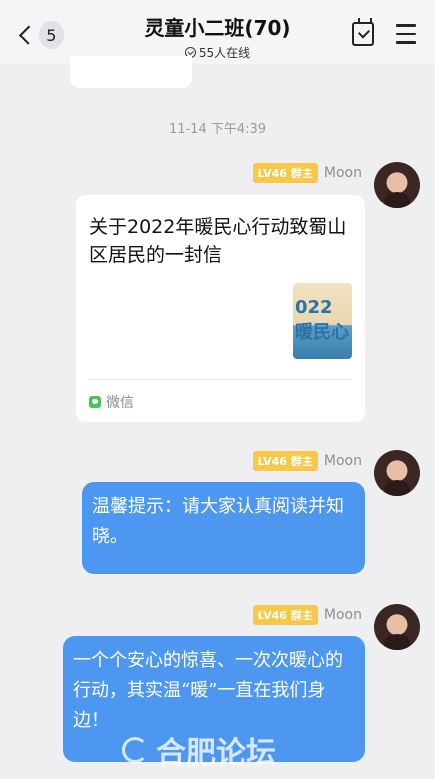  I want to click on back-button: 5, so click(39, 35).